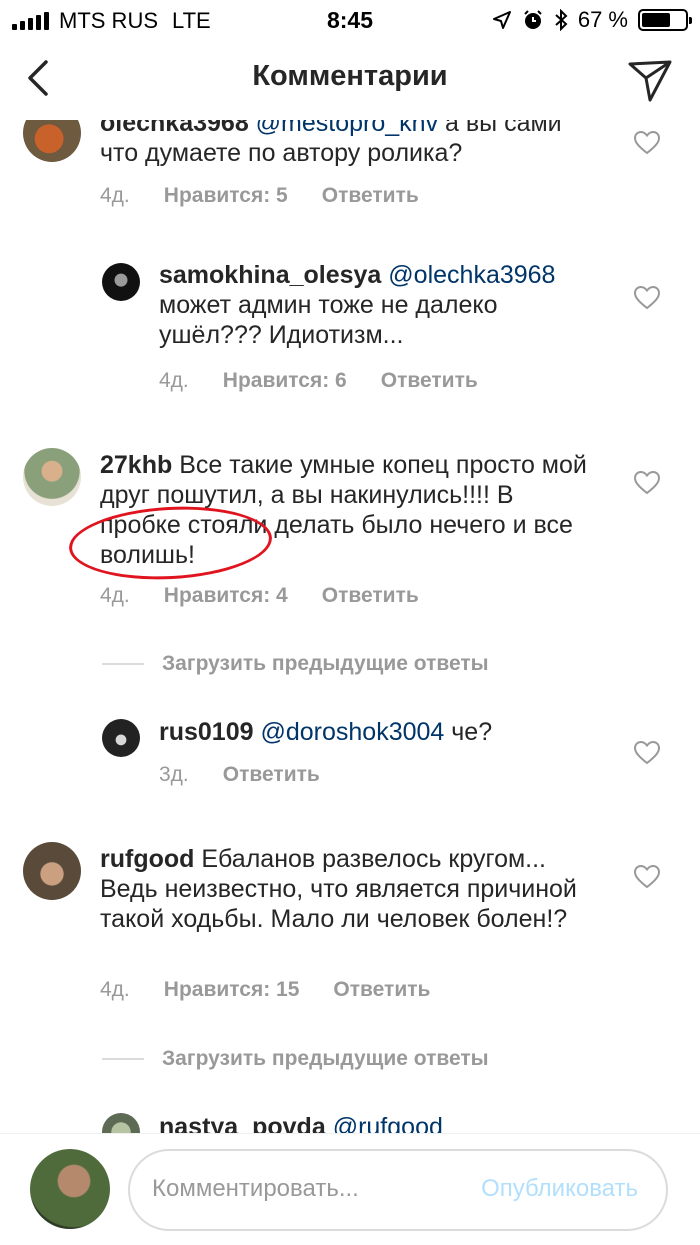  What do you see at coordinates (468, 732) in the screenshot?
I see `comment-body: че?` at bounding box center [468, 732].